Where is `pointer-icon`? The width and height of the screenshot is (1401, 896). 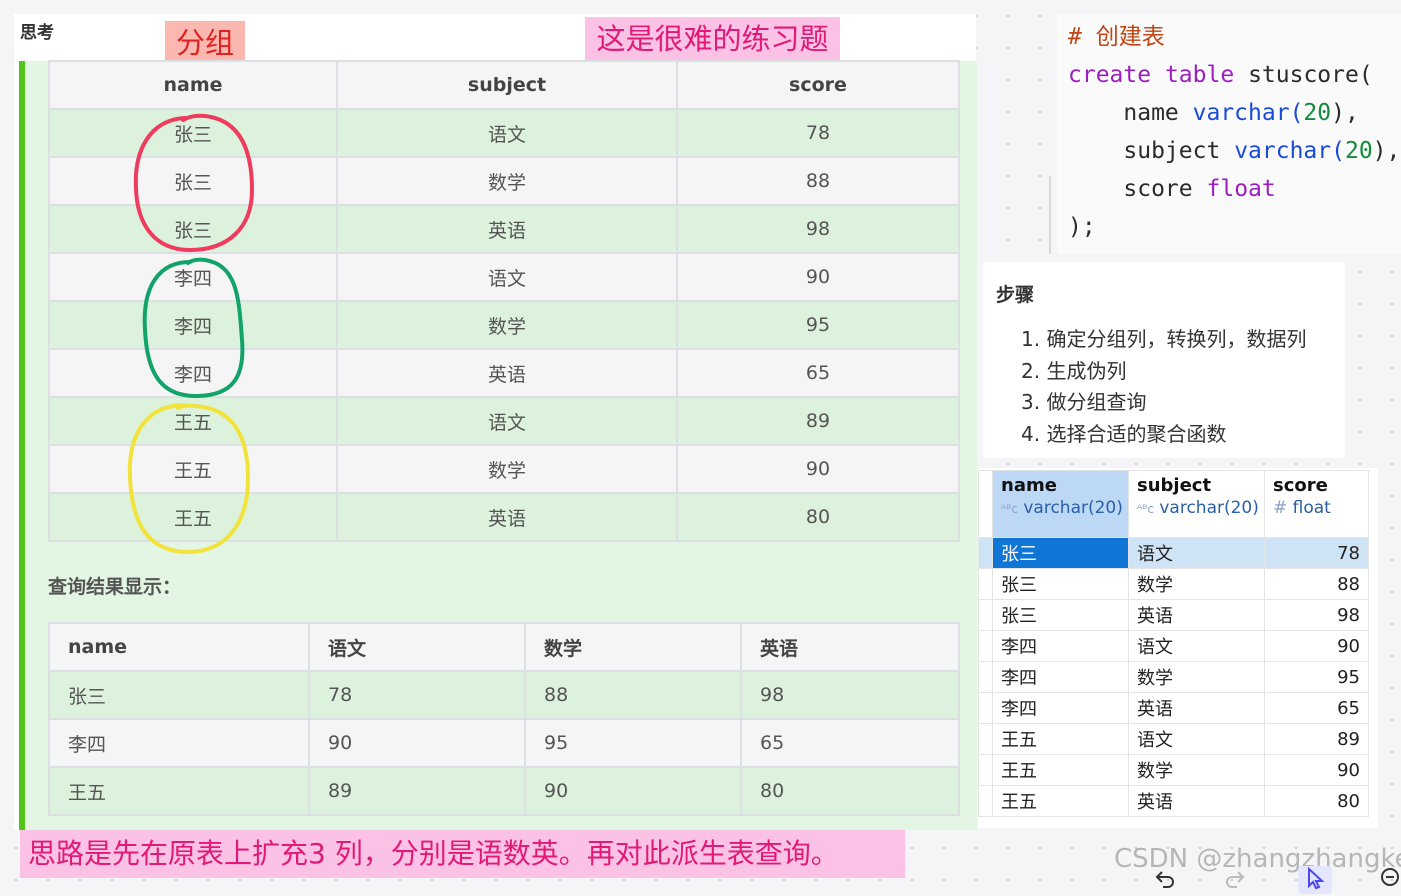
pointer-icon is located at coordinates (1315, 880).